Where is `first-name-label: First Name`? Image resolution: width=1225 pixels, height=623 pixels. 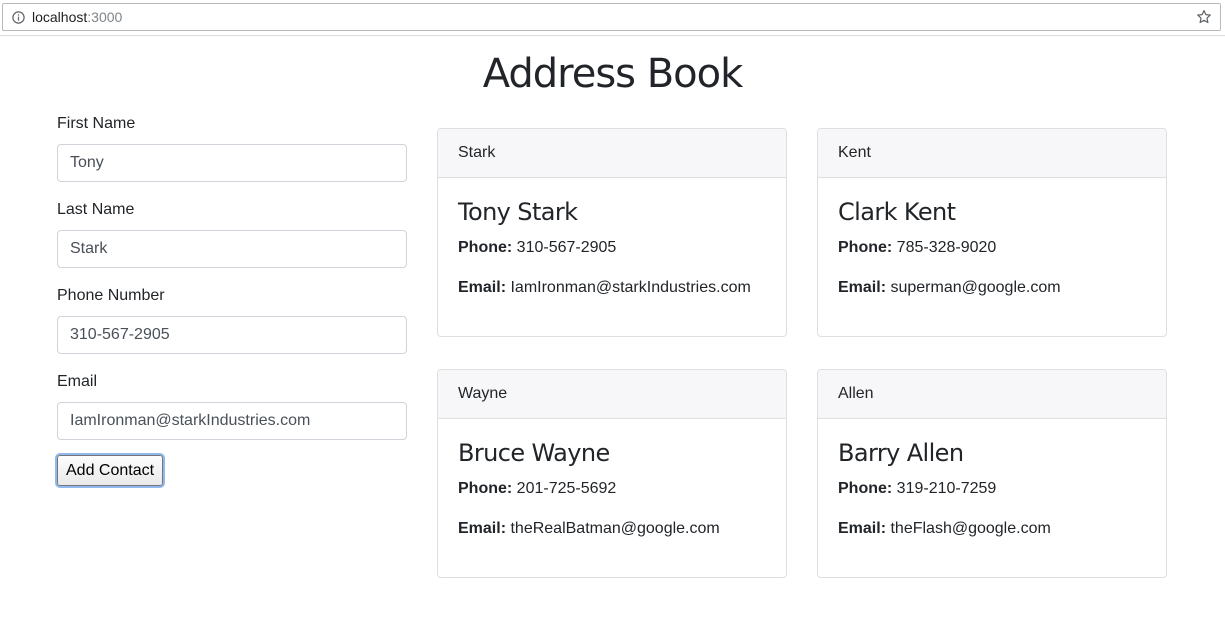
first-name-label: First Name is located at coordinates (96, 123).